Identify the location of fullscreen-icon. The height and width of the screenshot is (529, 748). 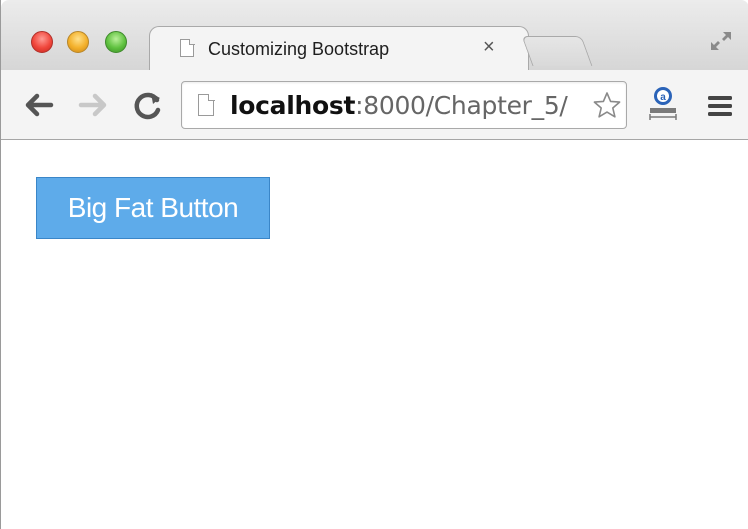
(721, 41).